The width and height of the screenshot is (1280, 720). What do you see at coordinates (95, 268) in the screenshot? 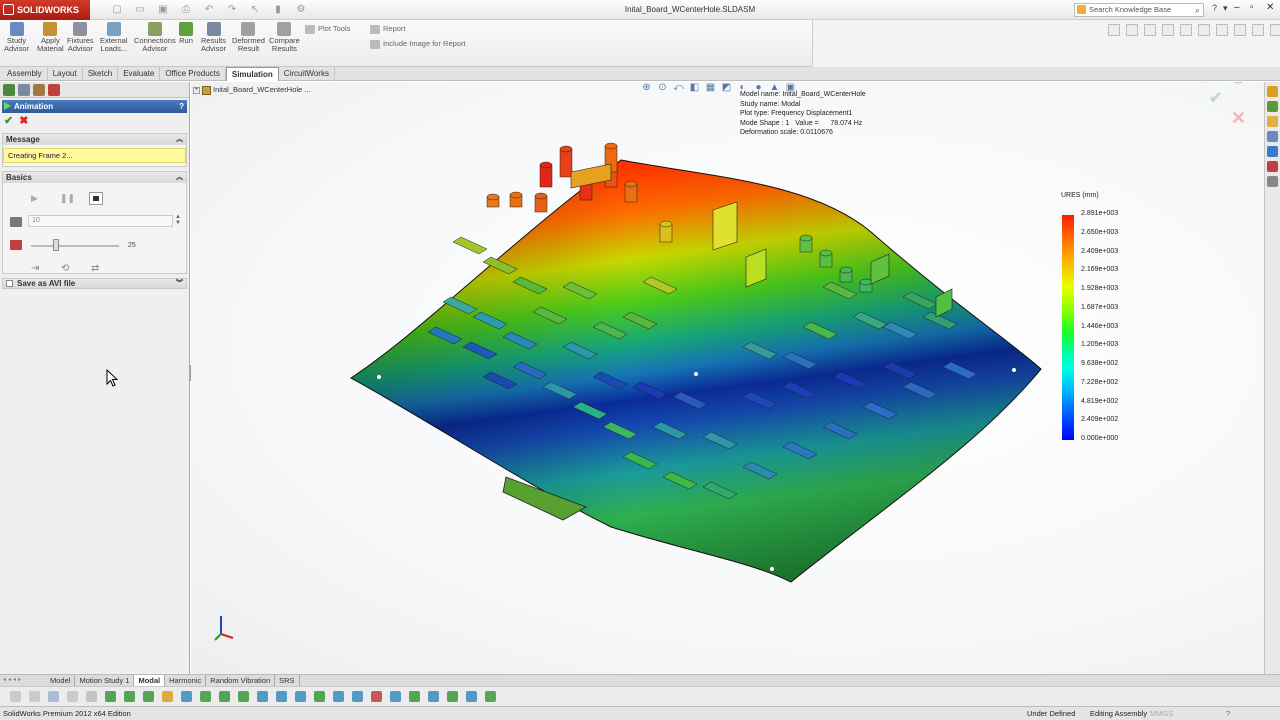
I see `reciprocate-icon: ⇄` at bounding box center [95, 268].